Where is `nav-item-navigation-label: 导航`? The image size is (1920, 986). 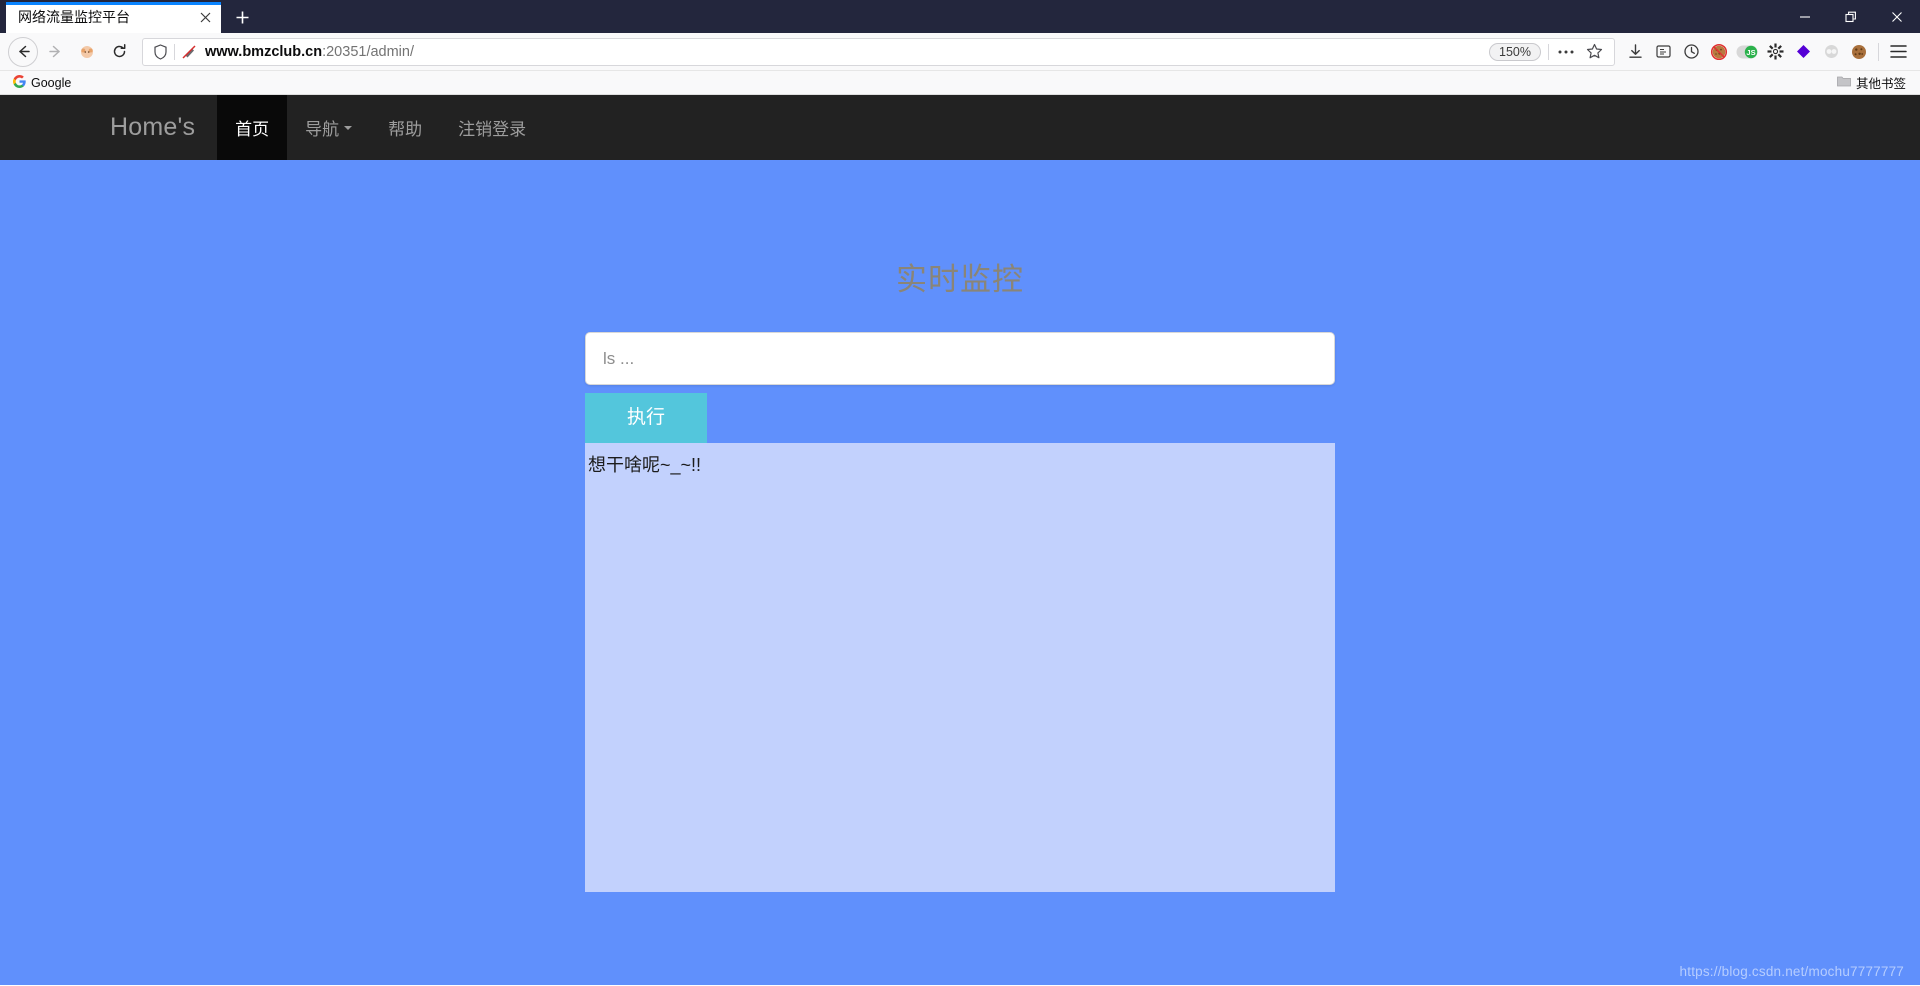 nav-item-navigation-label: 导航 is located at coordinates (322, 129).